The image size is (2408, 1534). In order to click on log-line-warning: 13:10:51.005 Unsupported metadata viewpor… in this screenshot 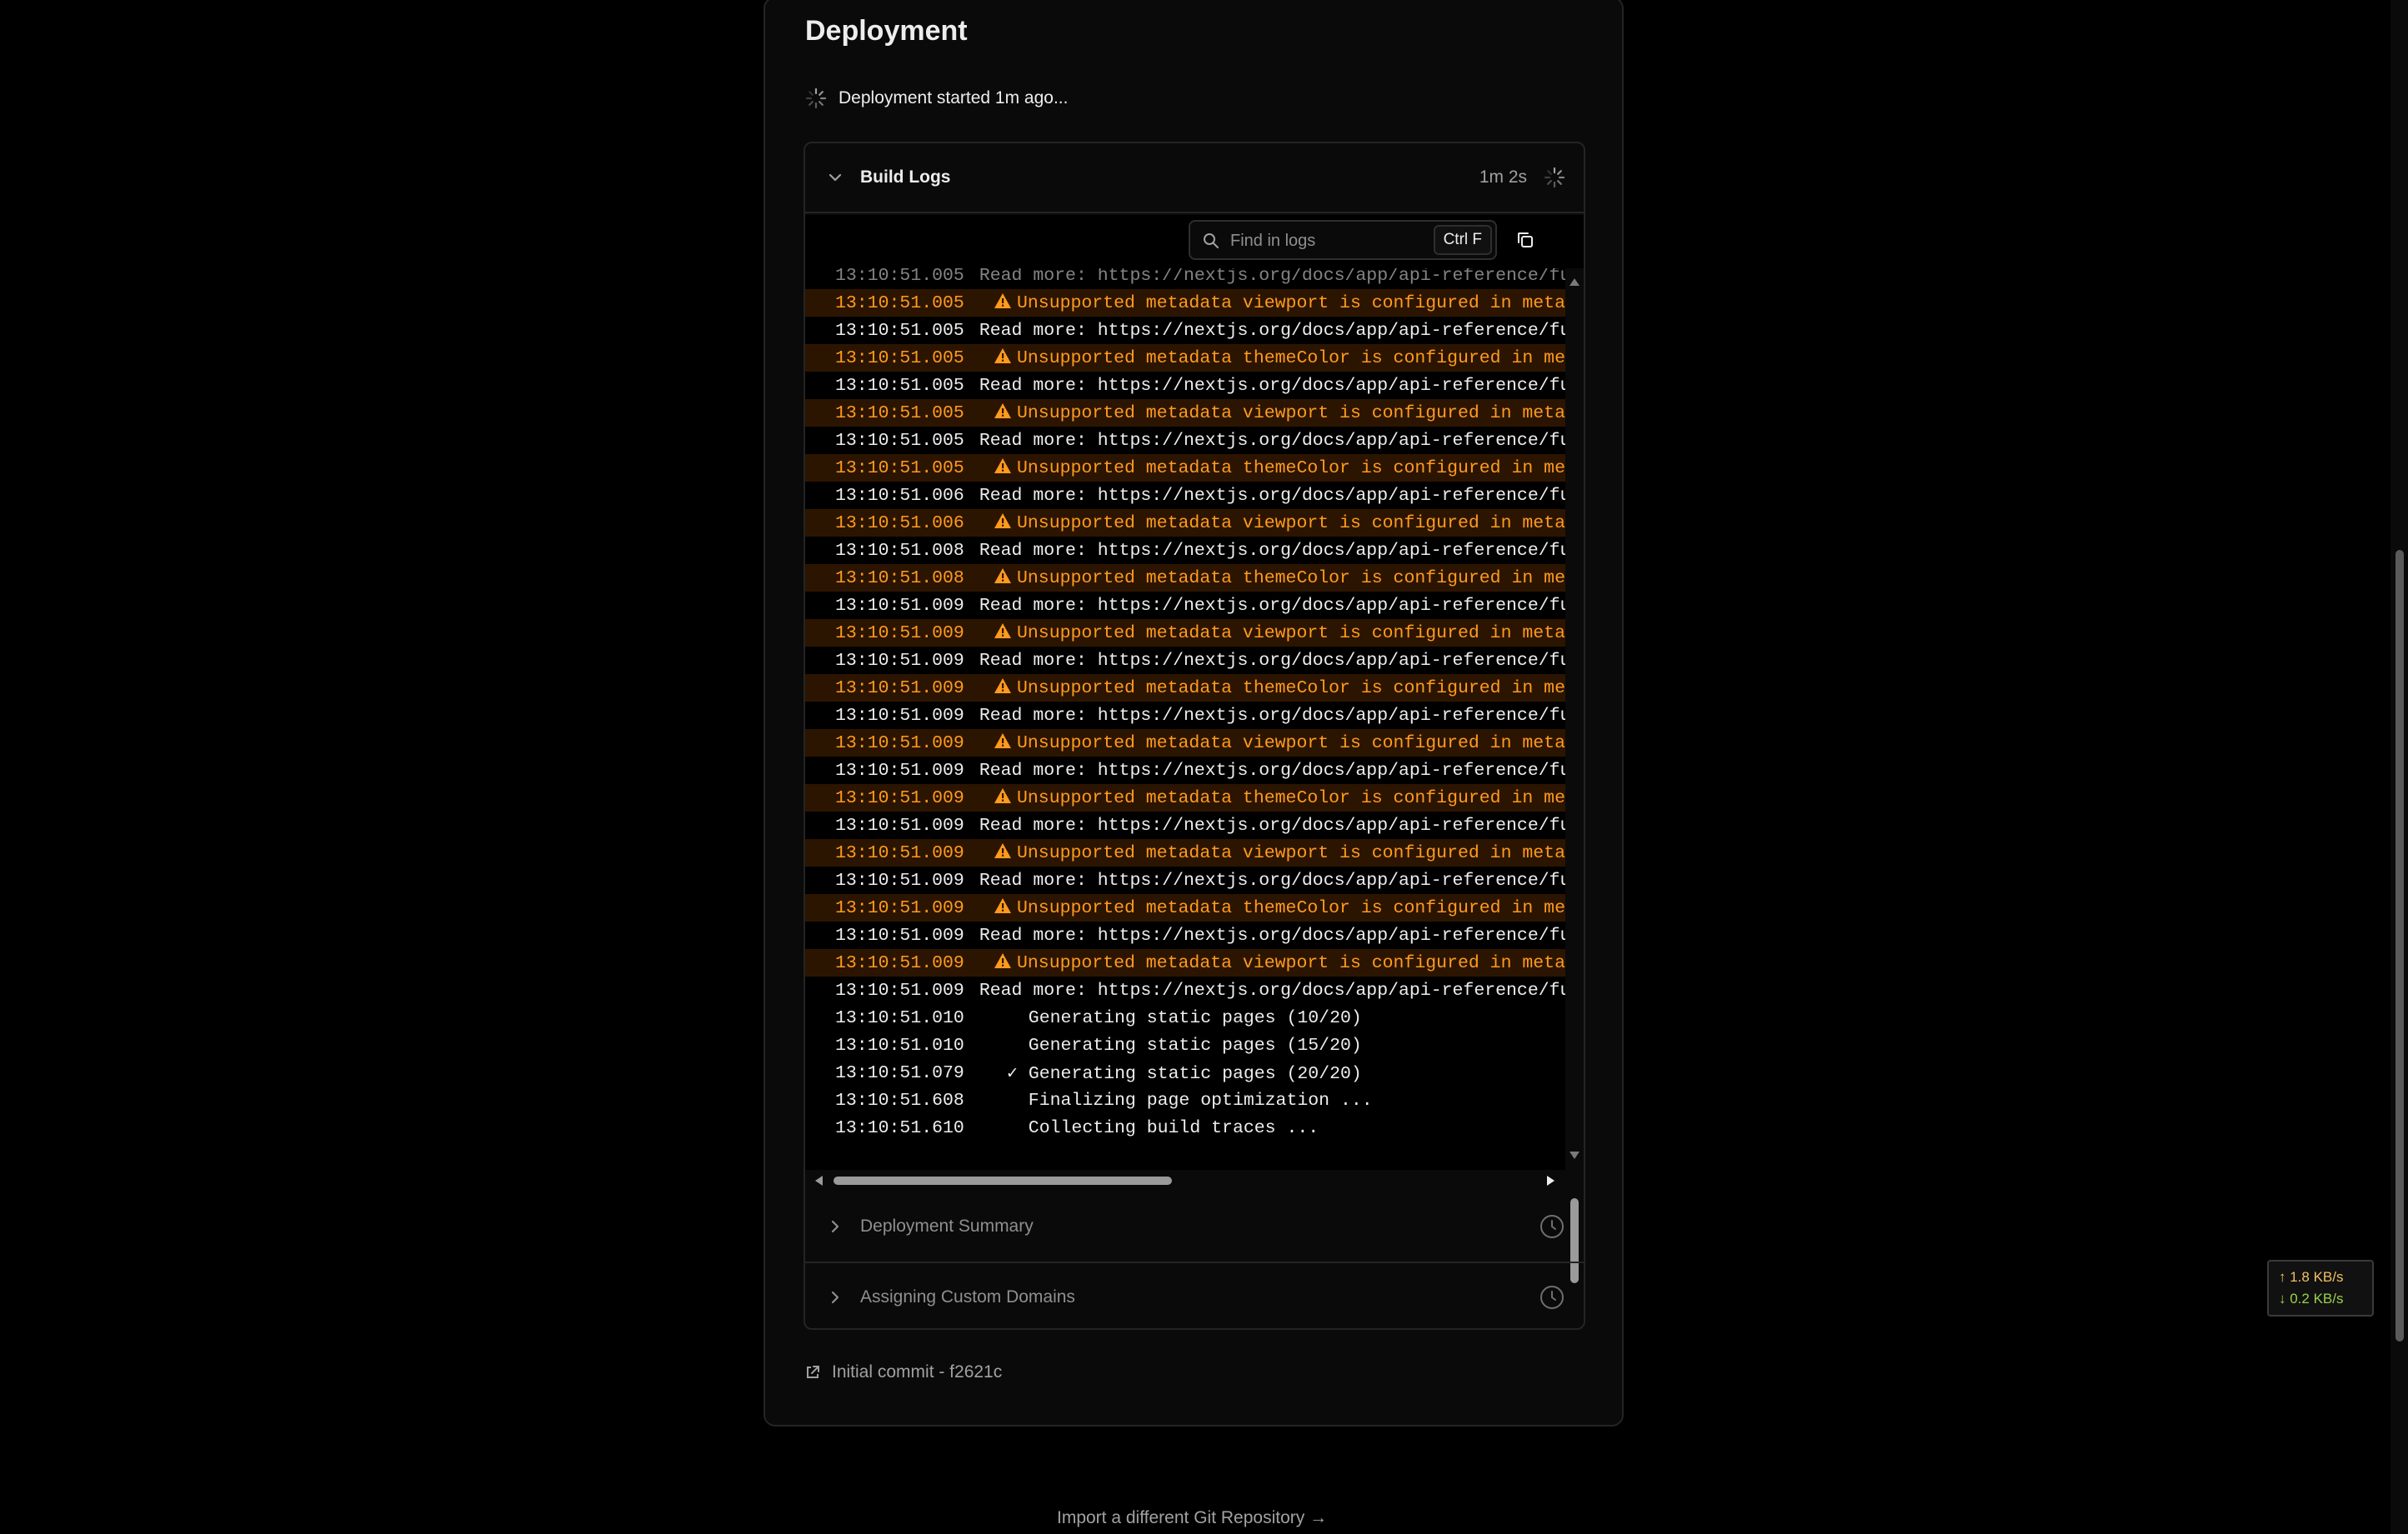, I will do `click(1185, 413)`.